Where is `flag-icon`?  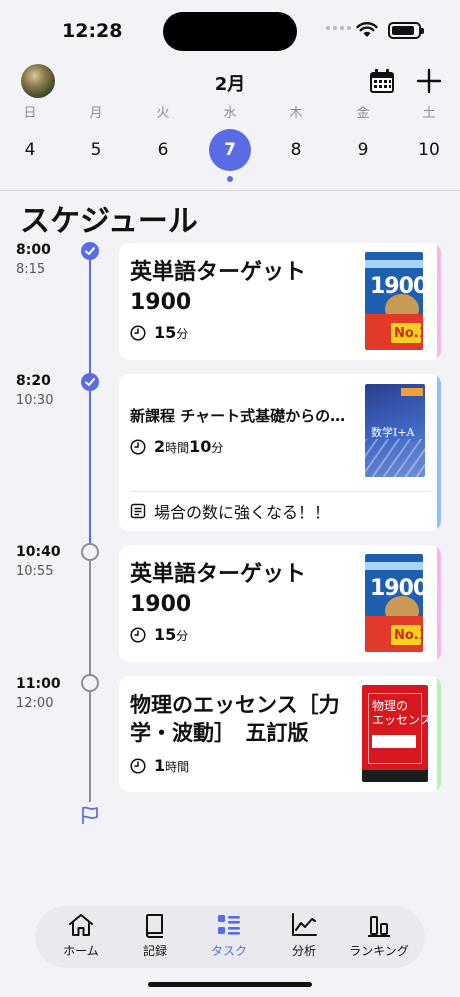
flag-icon is located at coordinates (90, 815).